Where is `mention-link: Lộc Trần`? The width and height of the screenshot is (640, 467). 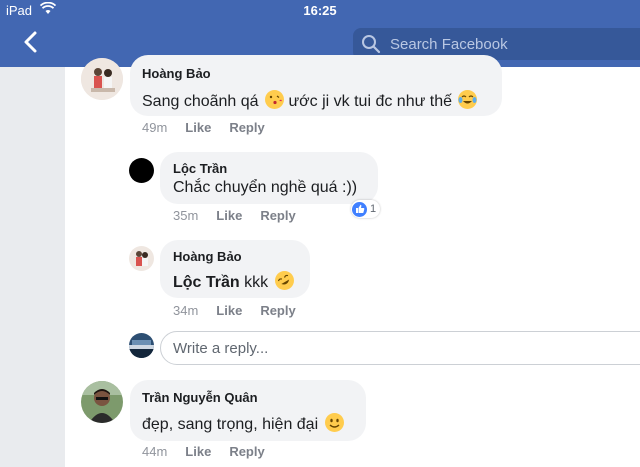 mention-link: Lộc Trần is located at coordinates (206, 282).